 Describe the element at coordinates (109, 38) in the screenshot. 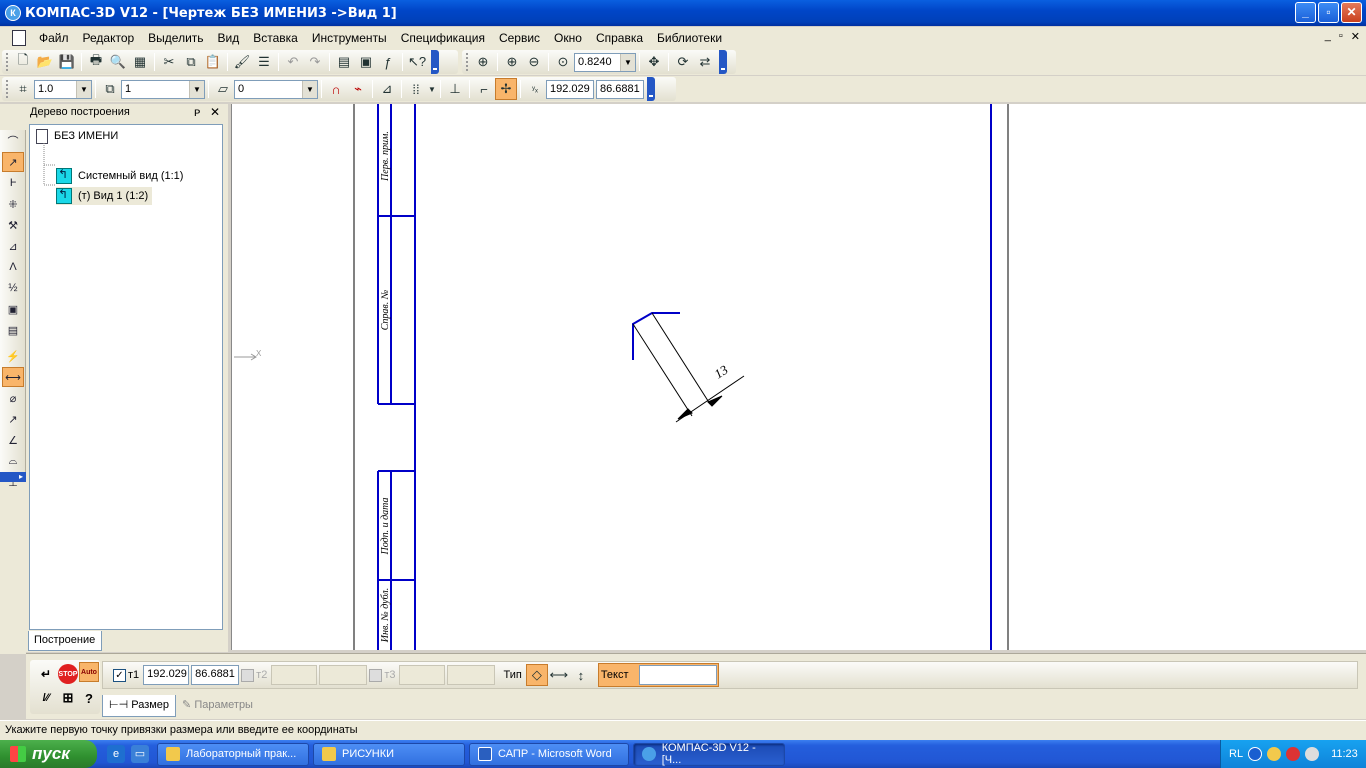

I see `menu-edit: Редактор` at that location.